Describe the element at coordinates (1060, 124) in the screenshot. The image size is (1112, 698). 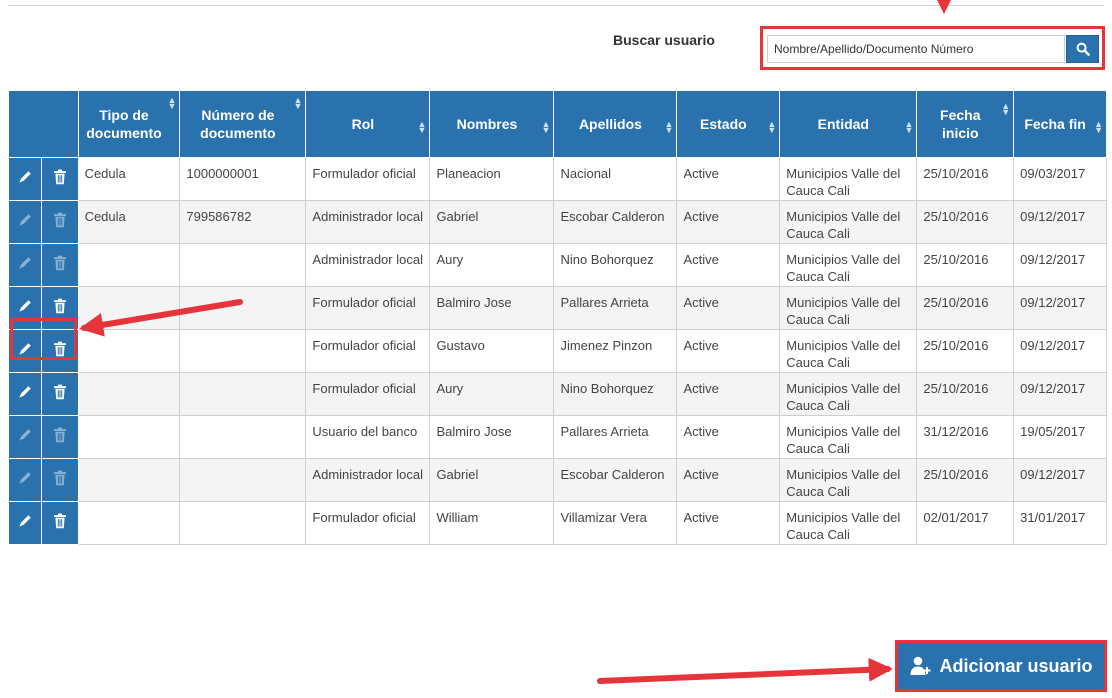
I see `column-header-fecha-fin: Fecha fin ▲ ▼` at that location.